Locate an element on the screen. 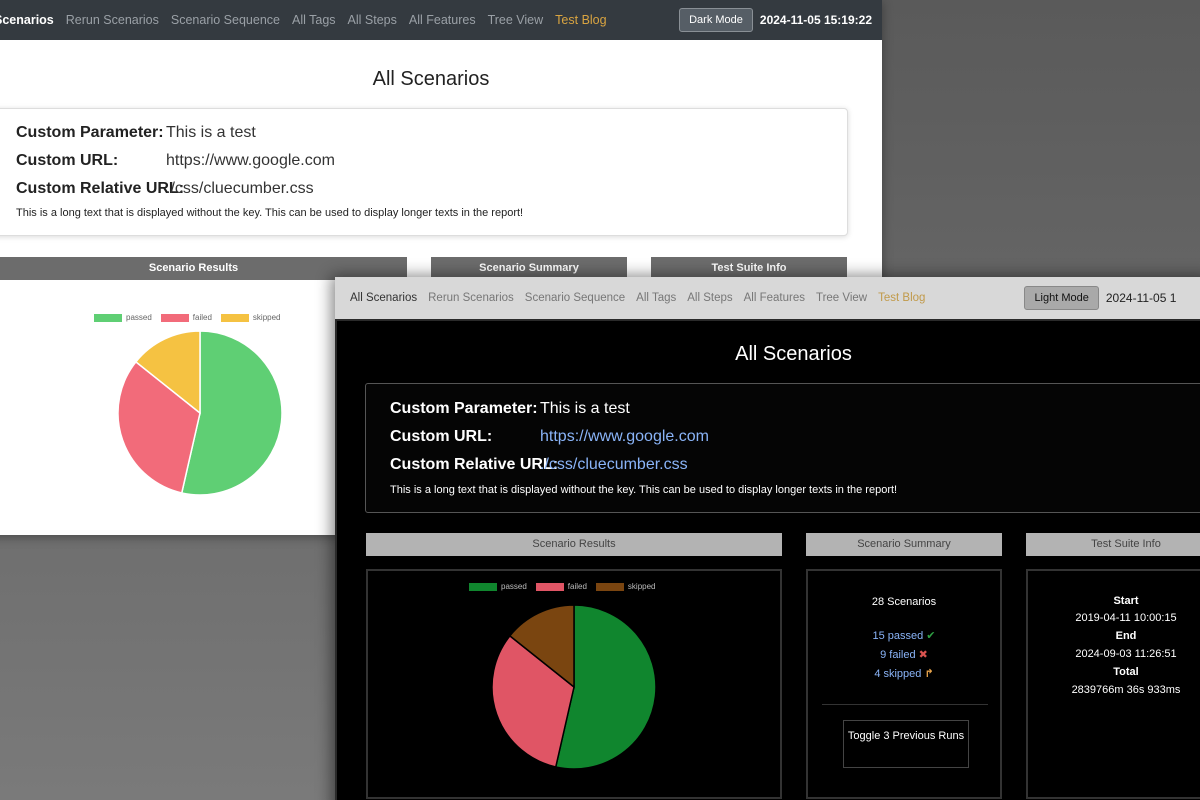 The width and height of the screenshot is (1200, 800). nav-all-scenarios: All Scenarios is located at coordinates (383, 298).